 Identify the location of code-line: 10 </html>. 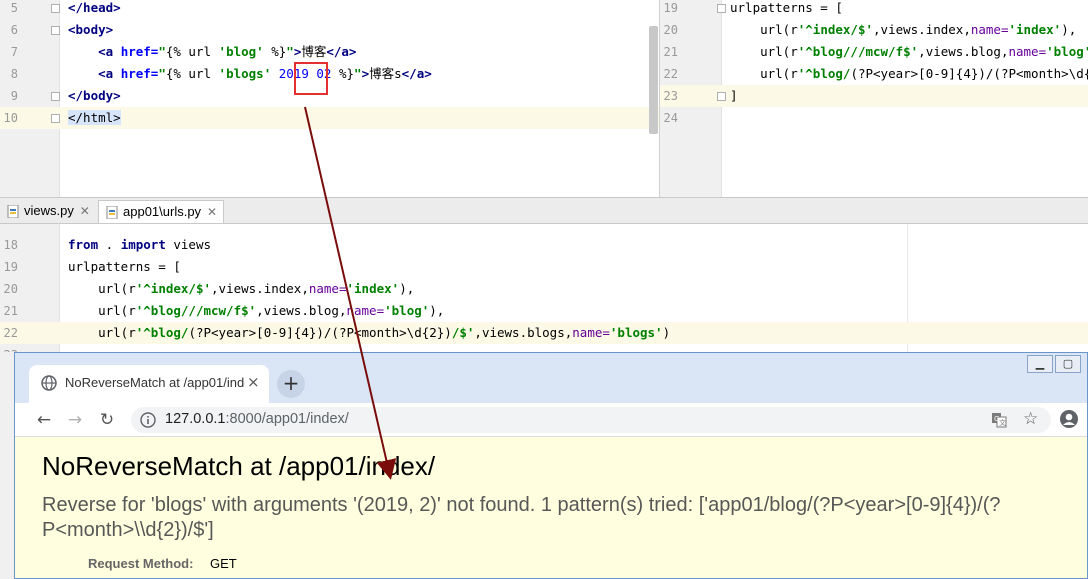
(329, 118).